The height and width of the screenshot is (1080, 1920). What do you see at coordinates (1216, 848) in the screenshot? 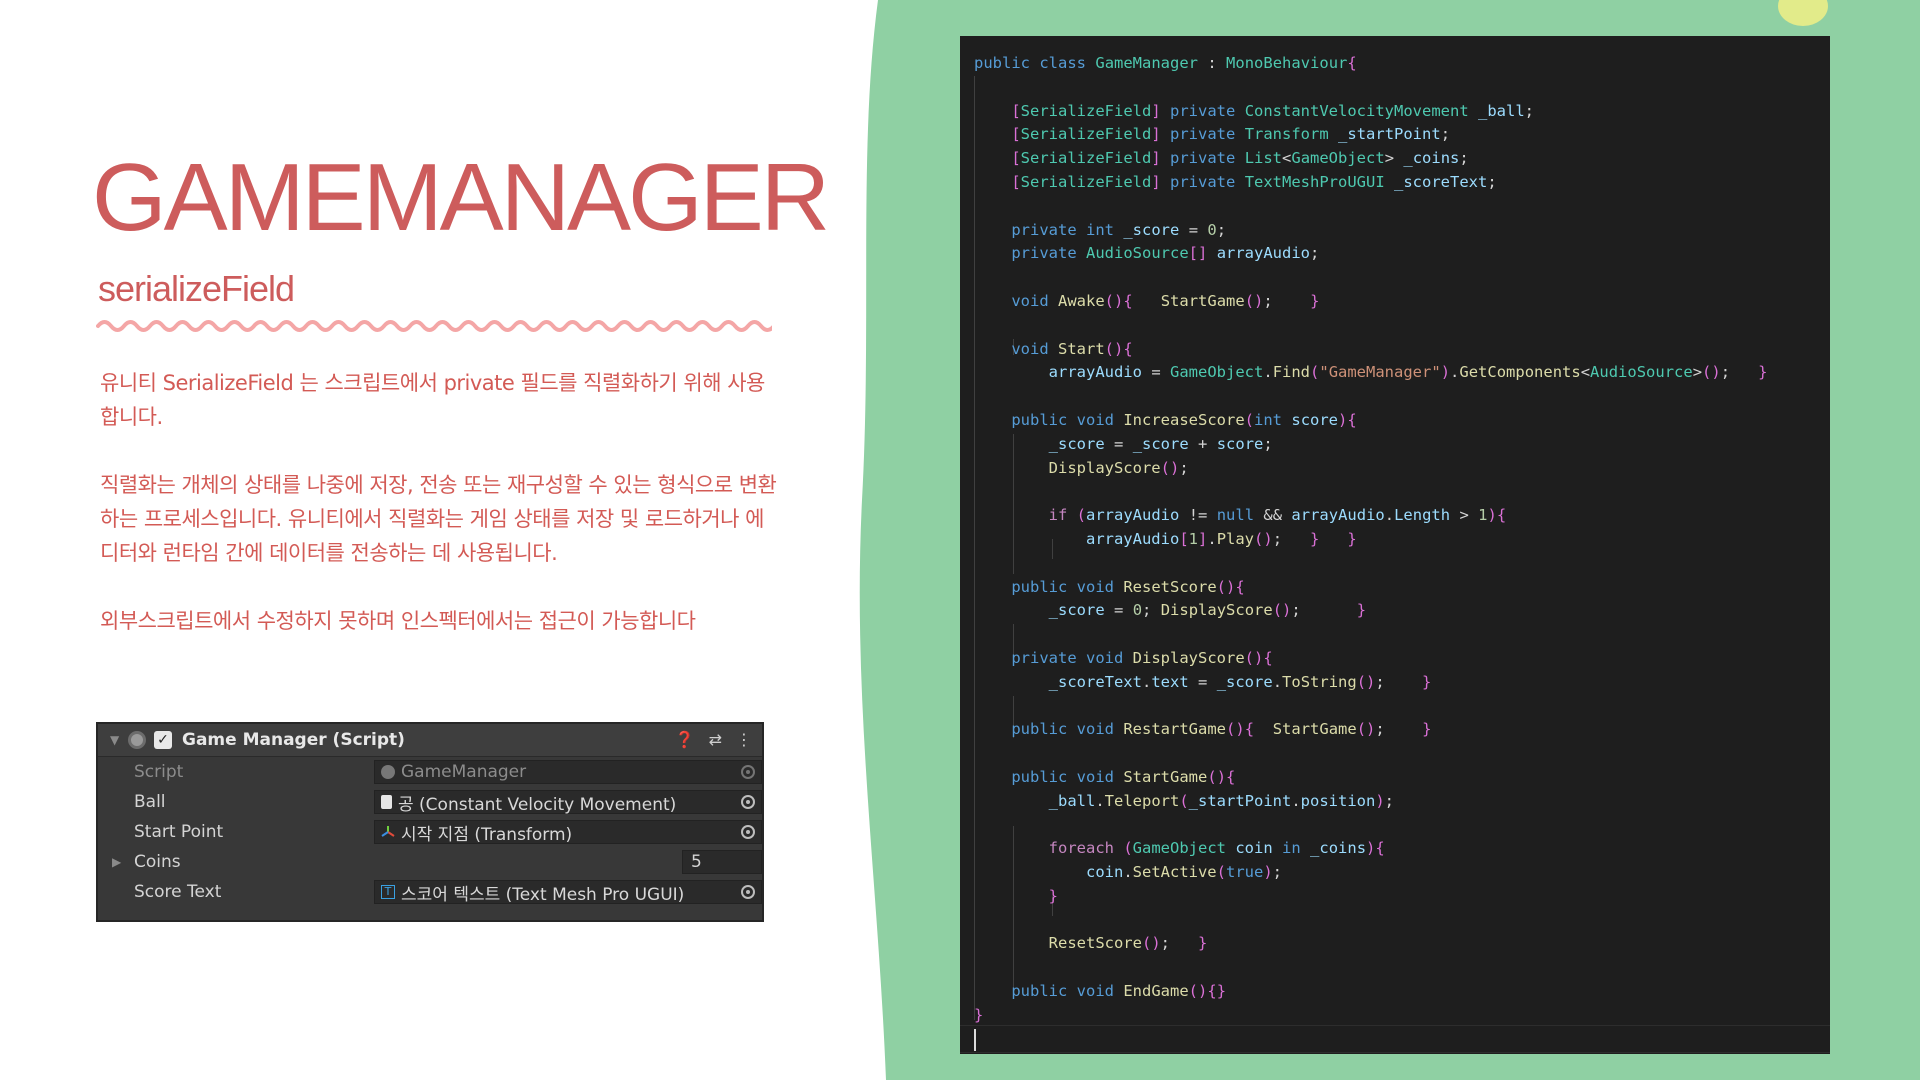
I see `code-line: foreach (GameObject coin in _coins){` at bounding box center [1216, 848].